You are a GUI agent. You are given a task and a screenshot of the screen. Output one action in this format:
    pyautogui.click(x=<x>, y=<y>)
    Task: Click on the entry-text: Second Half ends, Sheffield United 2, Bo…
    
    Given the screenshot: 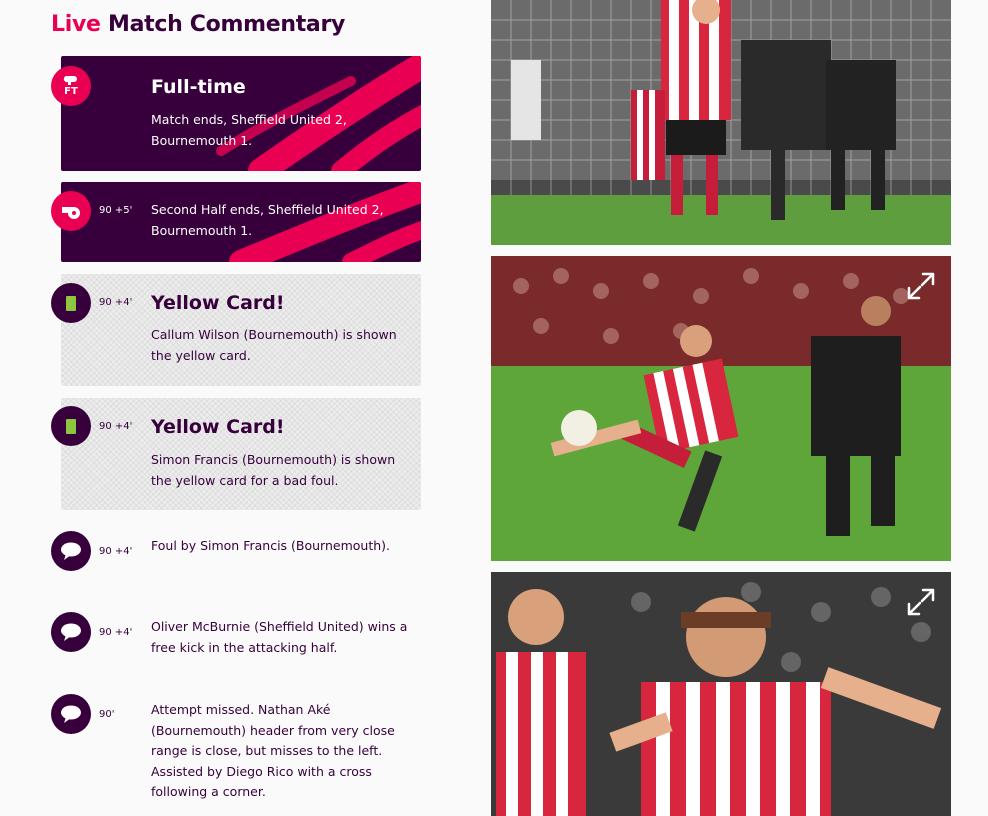 What is the action you would take?
    pyautogui.click(x=267, y=220)
    